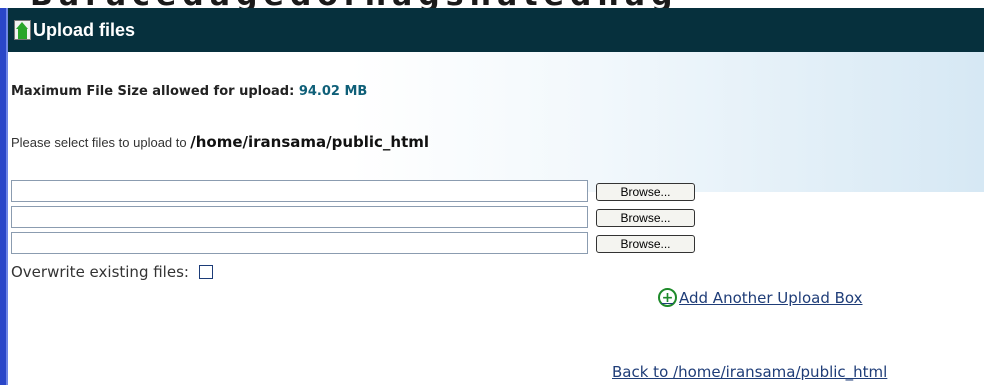  Describe the element at coordinates (22, 30) in the screenshot. I see `upload-icon` at that location.